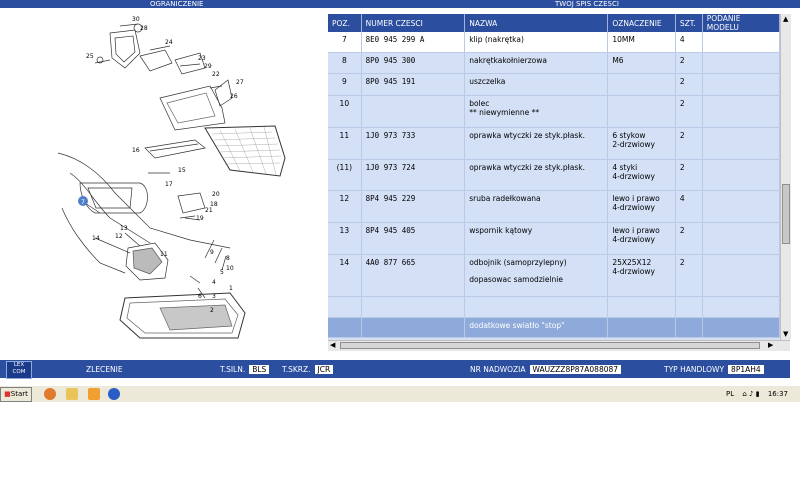 The width and height of the screenshot is (800, 500). I want to click on diagram-label: 23, so click(202, 58).